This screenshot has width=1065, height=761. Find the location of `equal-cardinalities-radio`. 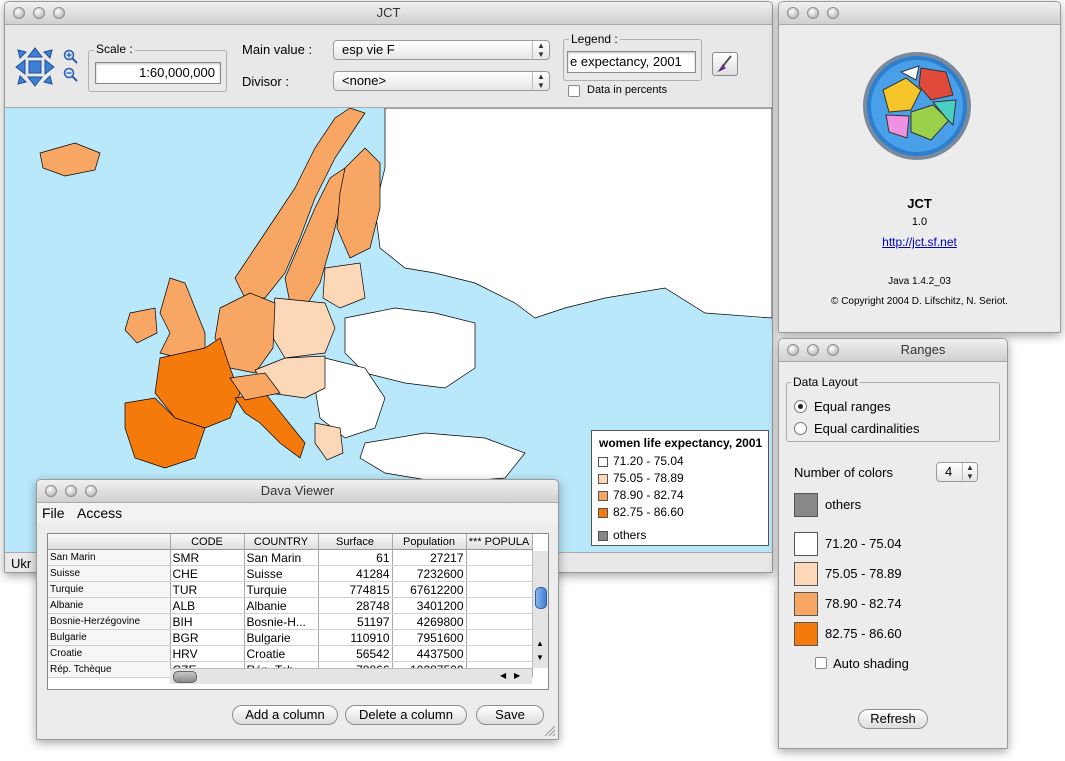

equal-cardinalities-radio is located at coordinates (800, 428).